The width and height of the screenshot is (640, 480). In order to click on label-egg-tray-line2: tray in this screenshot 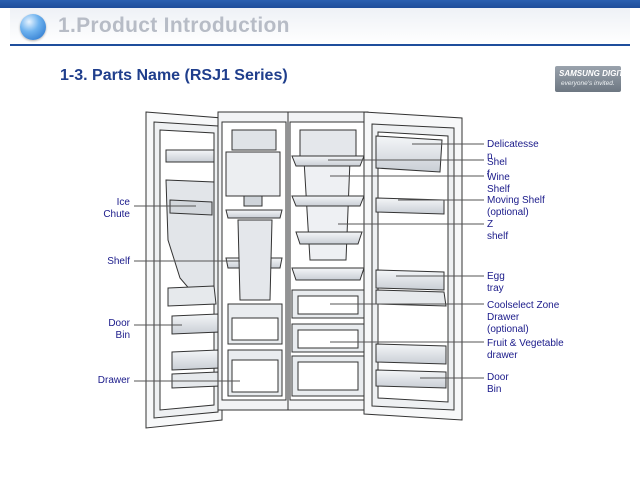, I will do `click(495, 288)`.